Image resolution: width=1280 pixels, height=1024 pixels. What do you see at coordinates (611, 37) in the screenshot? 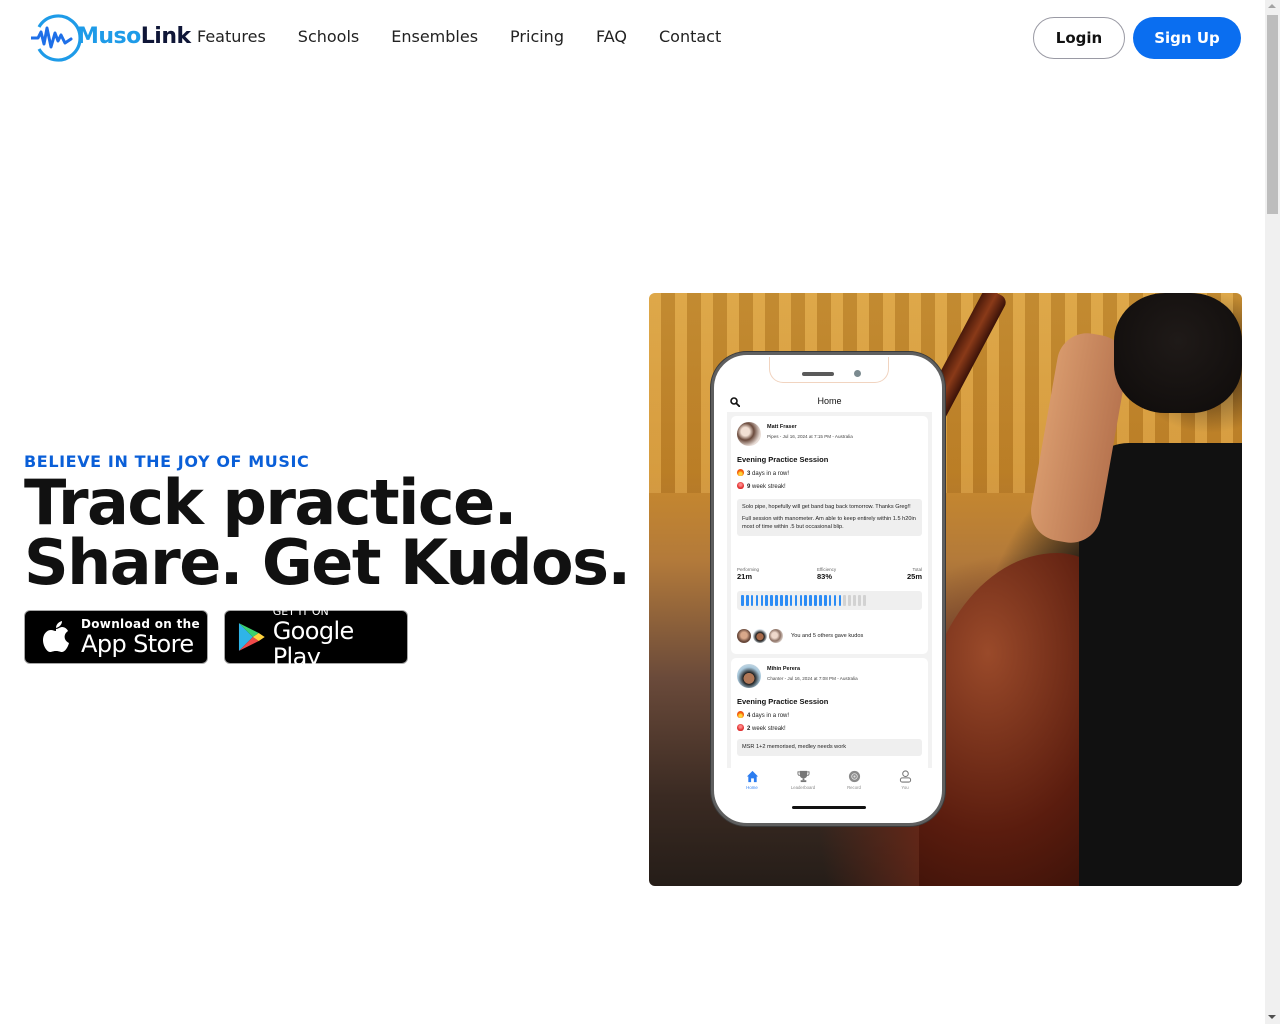
I see `nav-faq: FAQ` at bounding box center [611, 37].